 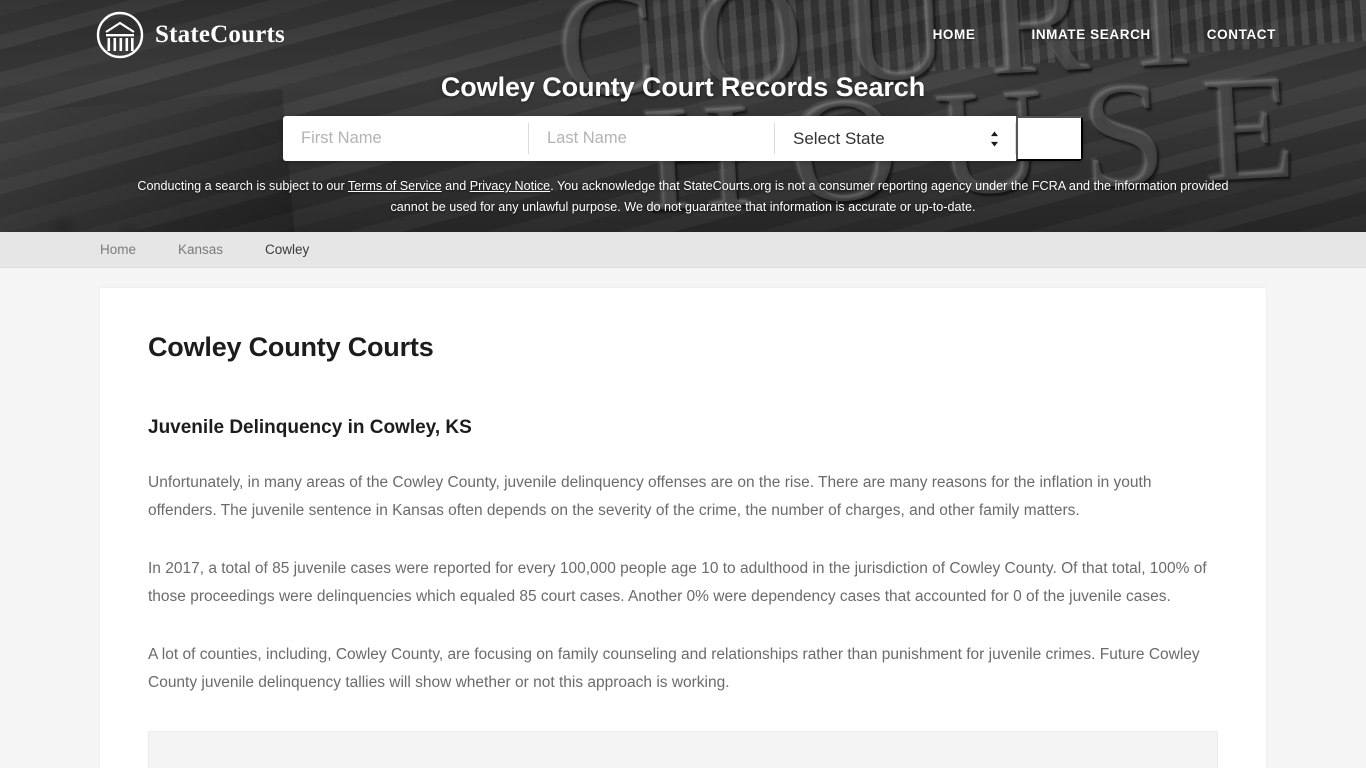 I want to click on primary-navigation: HOME INMATE SEARCH CONTACT, so click(x=1104, y=34).